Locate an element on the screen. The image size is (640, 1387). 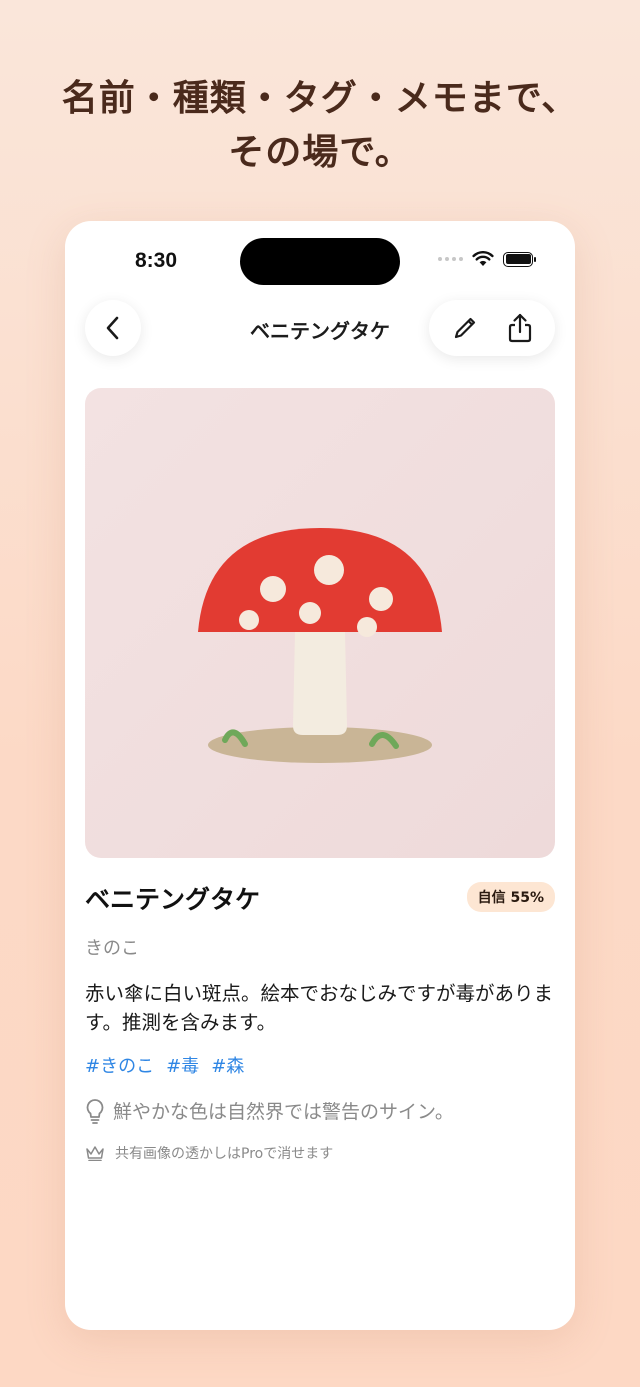
category-label: きのこ is located at coordinates (112, 948).